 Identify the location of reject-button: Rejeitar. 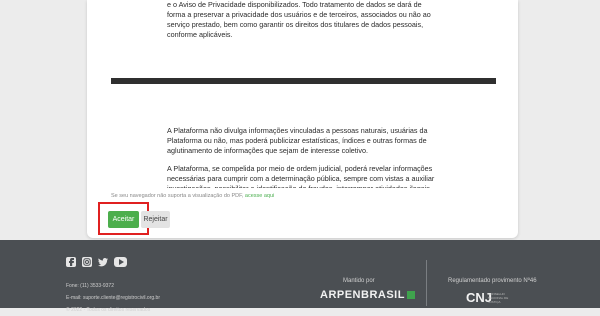
(155, 219).